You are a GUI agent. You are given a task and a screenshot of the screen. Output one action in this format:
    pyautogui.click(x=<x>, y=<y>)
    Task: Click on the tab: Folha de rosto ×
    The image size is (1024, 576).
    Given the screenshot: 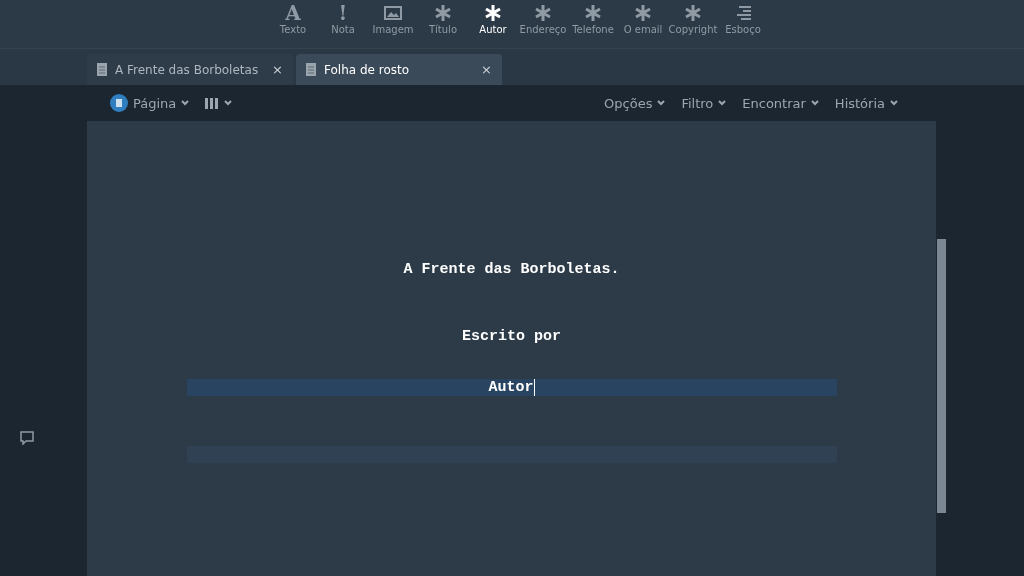 What is the action you would take?
    pyautogui.click(x=399, y=69)
    